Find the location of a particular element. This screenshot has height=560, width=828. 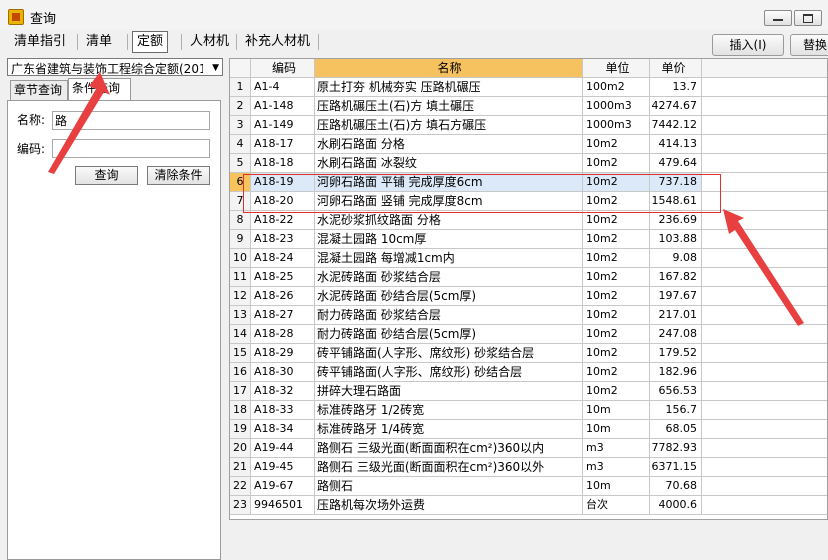

code-cell: A18-18 is located at coordinates (283, 163).